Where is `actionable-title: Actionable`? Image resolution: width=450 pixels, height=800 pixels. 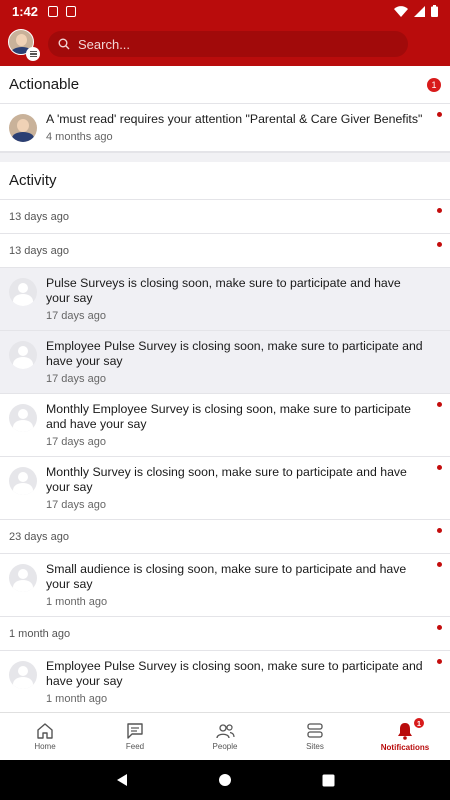
actionable-title: Actionable is located at coordinates (44, 84).